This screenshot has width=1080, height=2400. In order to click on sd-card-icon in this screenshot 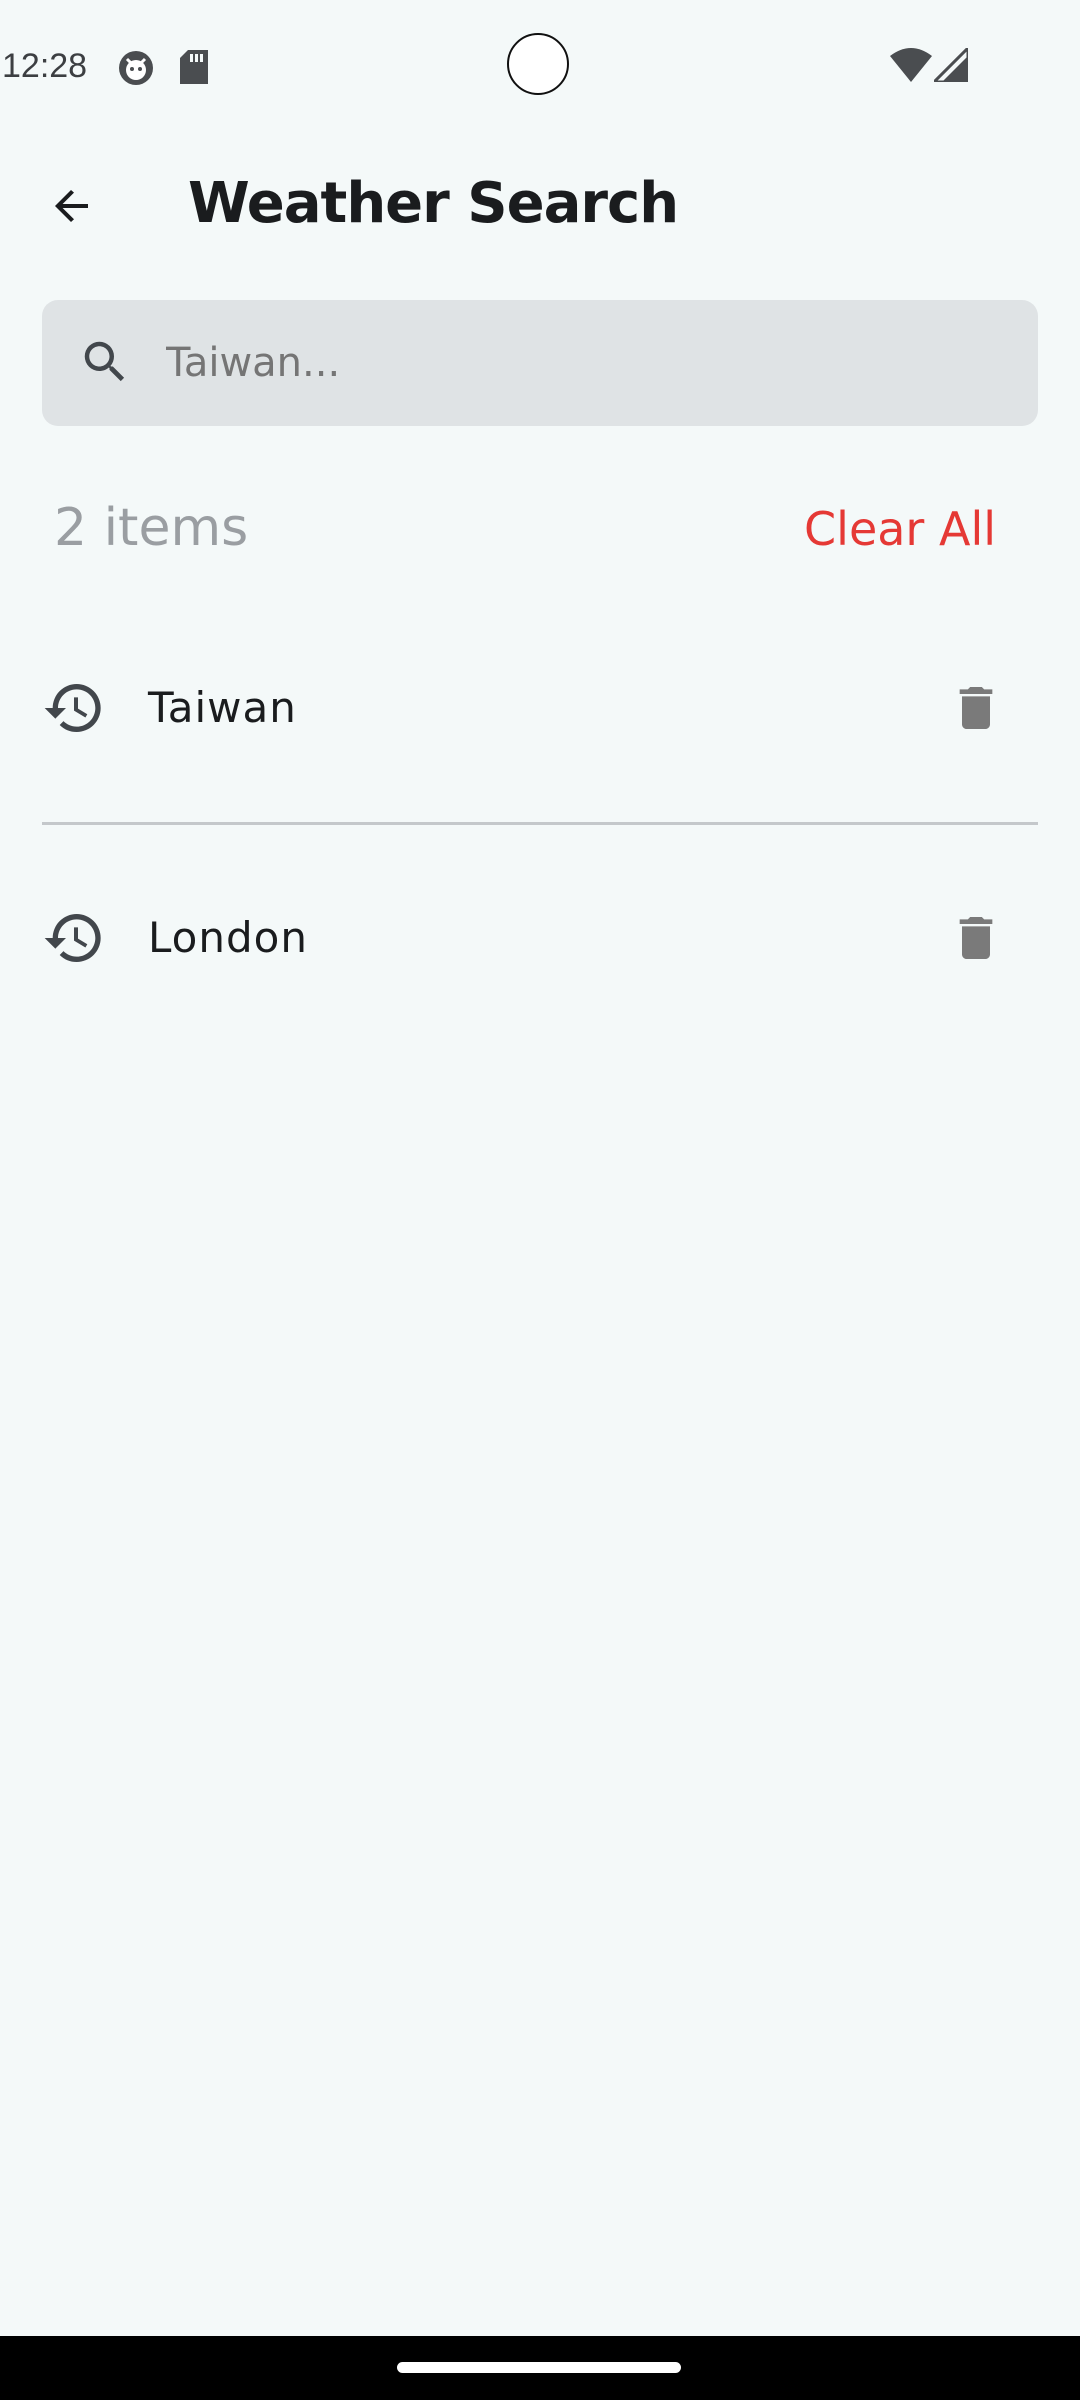, I will do `click(194, 67)`.